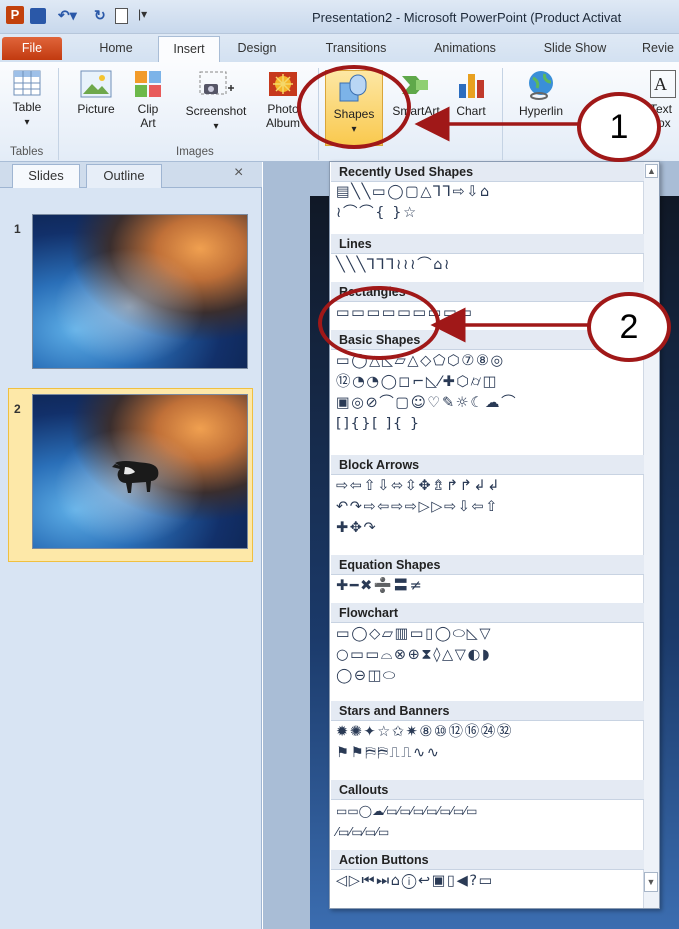 This screenshot has height=929, width=679. I want to click on annotation-arrows, so click(503, 224).